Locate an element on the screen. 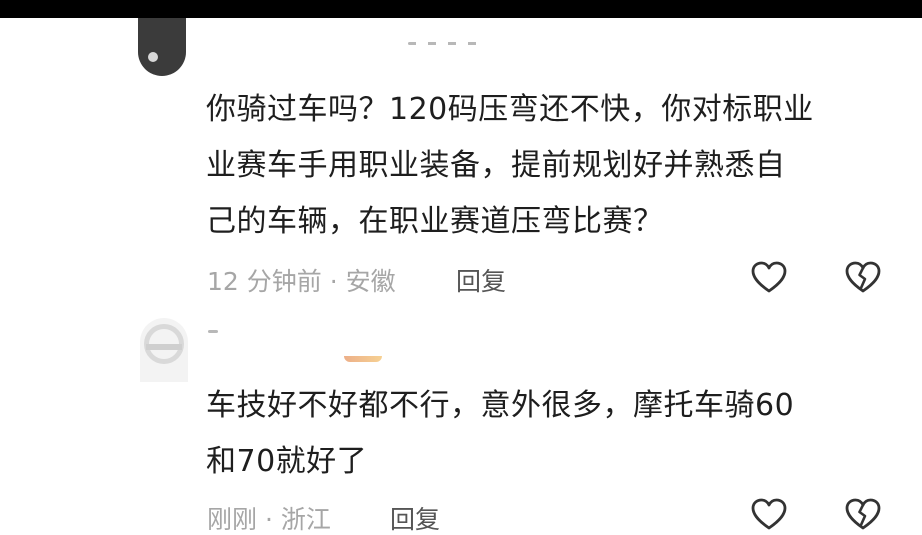  comment-text-line: 你骑过车吗？120码压弯还不快，你对标职业 is located at coordinates (510, 109).